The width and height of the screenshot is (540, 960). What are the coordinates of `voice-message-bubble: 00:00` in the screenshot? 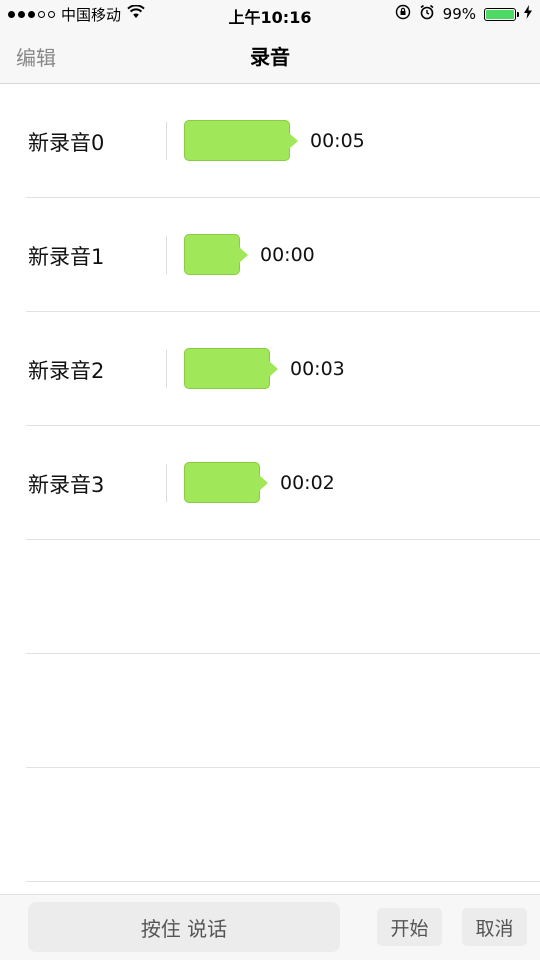 It's located at (249, 254).